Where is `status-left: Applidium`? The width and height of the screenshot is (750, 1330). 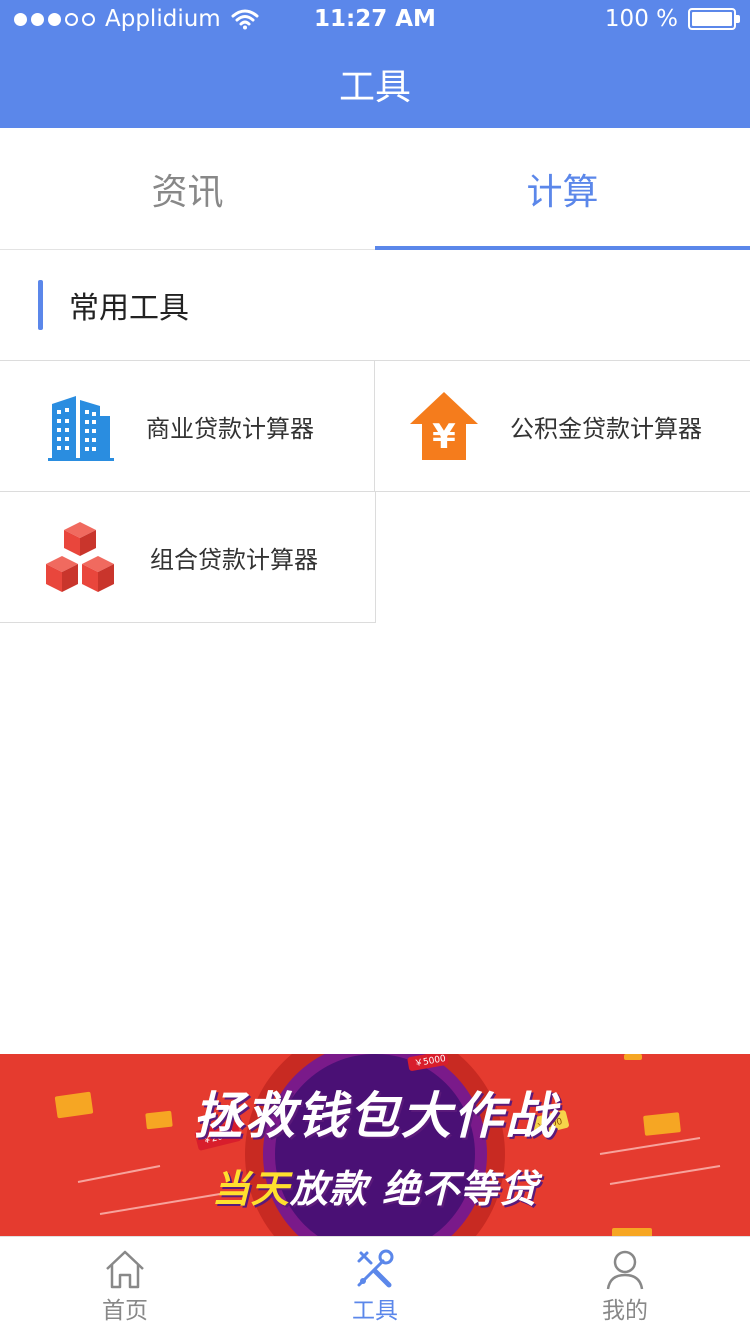 status-left: Applidium is located at coordinates (136, 19).